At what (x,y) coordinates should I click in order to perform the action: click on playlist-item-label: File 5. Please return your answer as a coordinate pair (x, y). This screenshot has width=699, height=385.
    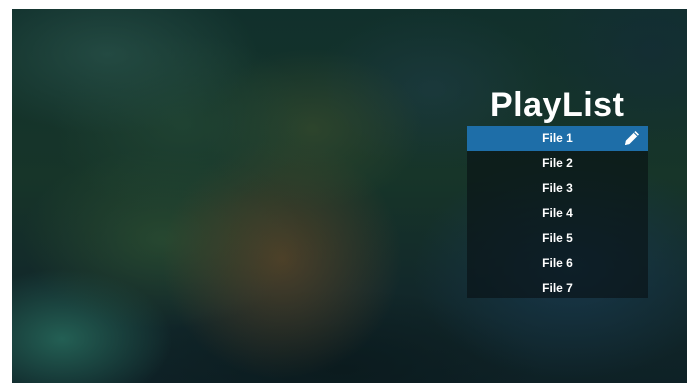
    Looking at the image, I should click on (557, 238).